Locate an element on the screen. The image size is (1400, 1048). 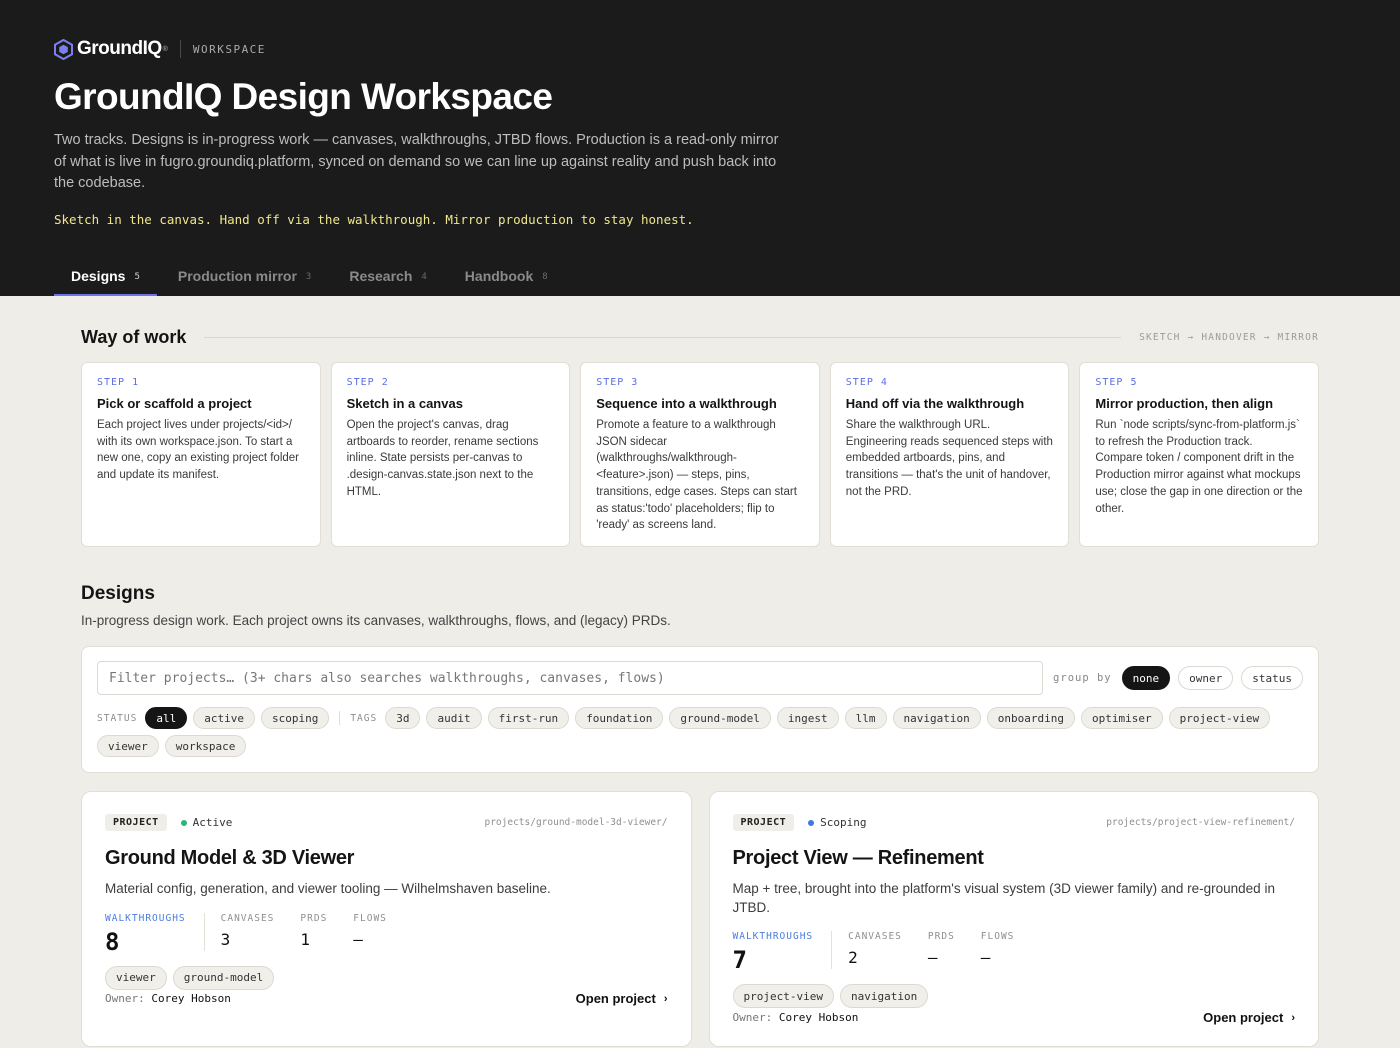
brand: GroundIQ ® WORKSPACE is located at coordinates (160, 49).